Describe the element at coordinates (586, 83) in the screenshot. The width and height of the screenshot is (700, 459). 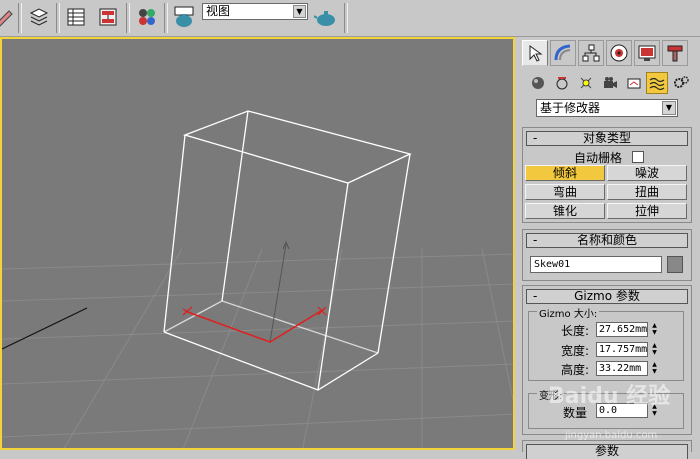
I see `lights-icon` at that location.